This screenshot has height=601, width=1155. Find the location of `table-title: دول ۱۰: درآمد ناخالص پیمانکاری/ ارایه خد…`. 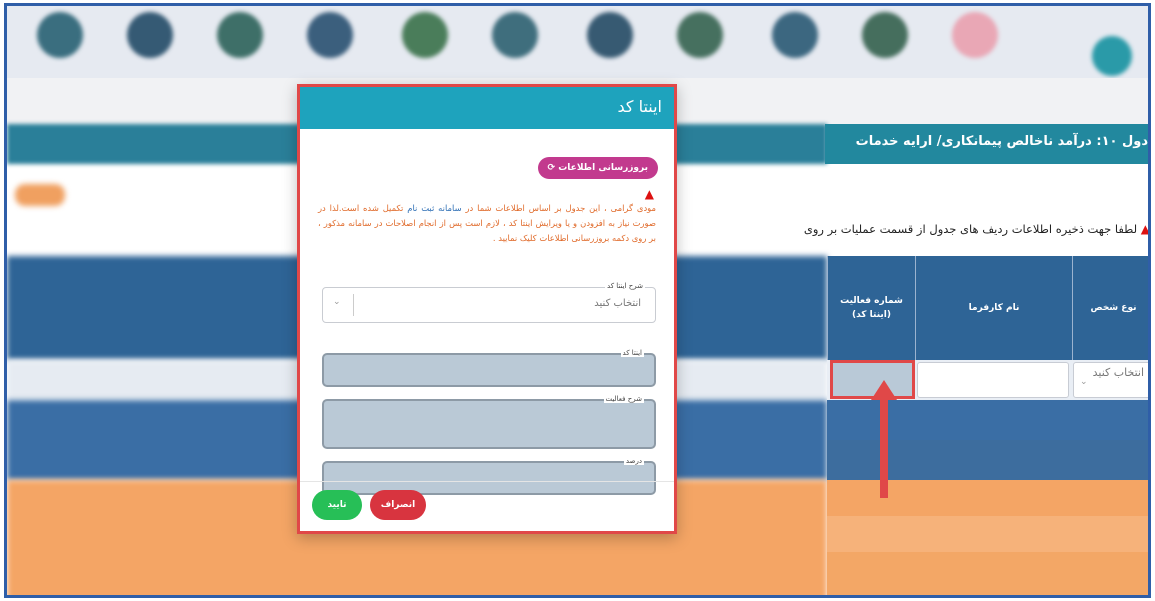

table-title: دول ۱۰: درآمد ناخالص پیمانکاری/ ارایه خد… is located at coordinates (986, 144).